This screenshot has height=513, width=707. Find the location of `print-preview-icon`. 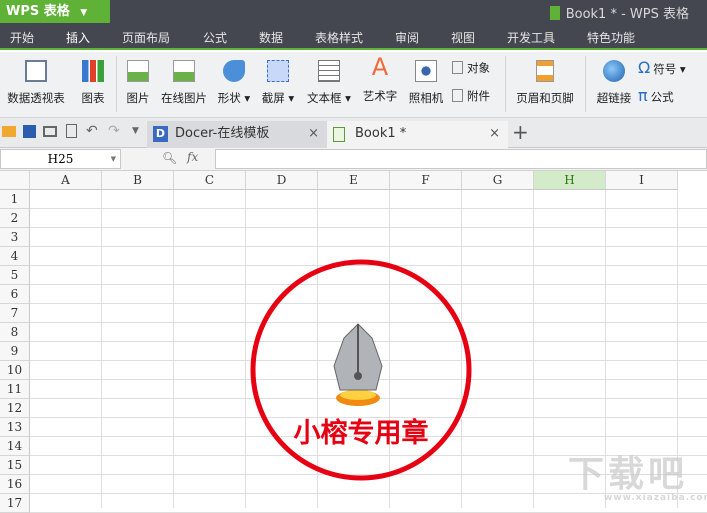

print-preview-icon is located at coordinates (71, 131).